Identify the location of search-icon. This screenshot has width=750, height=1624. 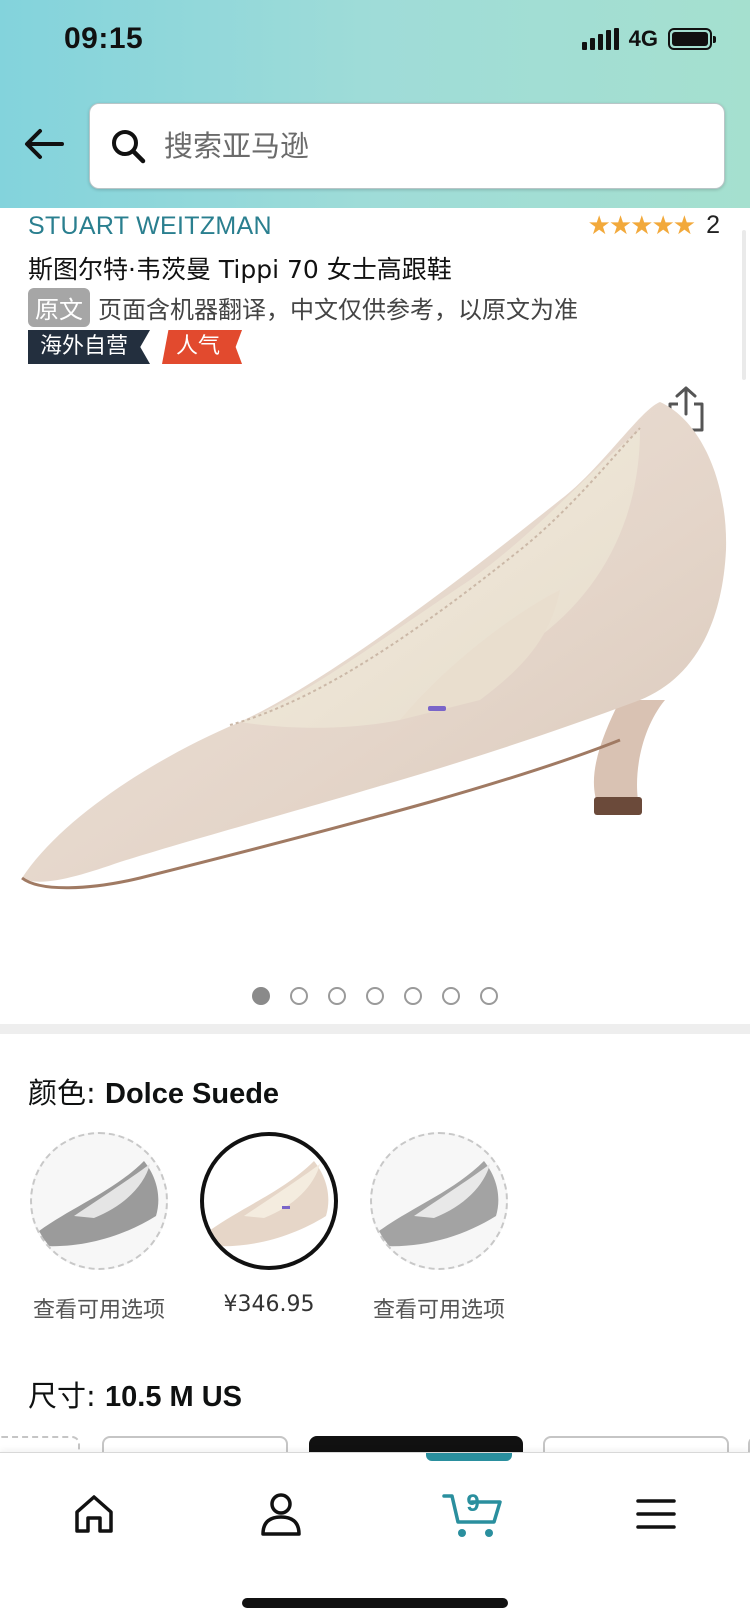
(129, 147).